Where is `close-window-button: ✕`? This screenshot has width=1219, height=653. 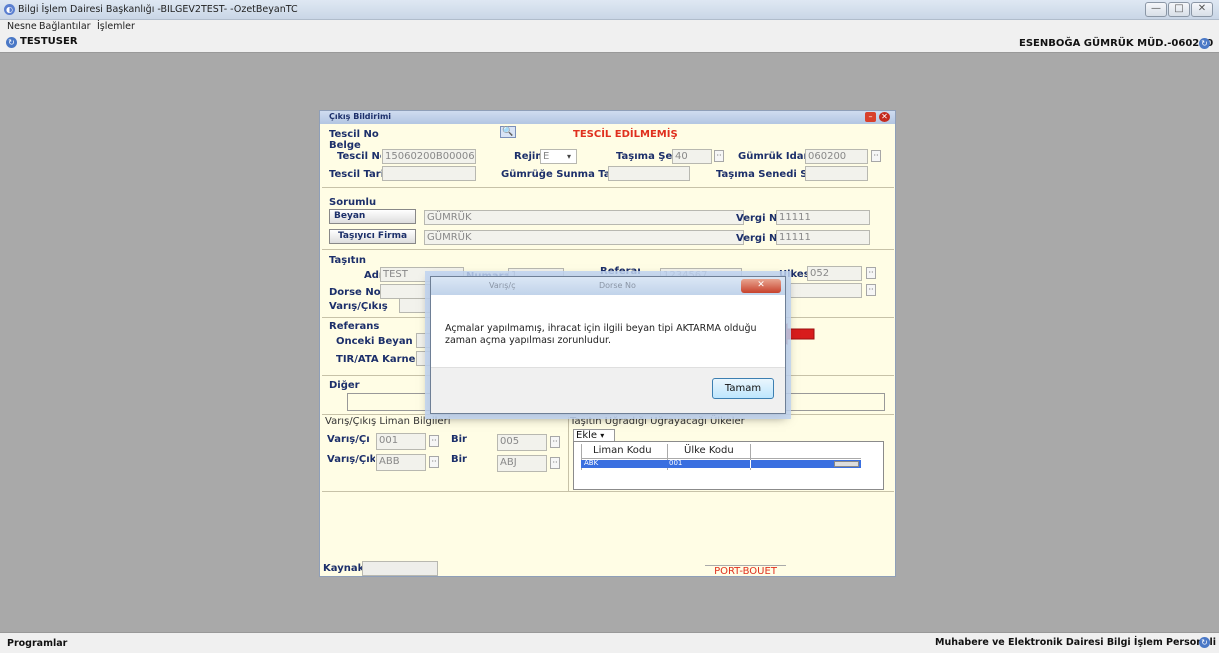
close-window-button: ✕ is located at coordinates (1202, 9).